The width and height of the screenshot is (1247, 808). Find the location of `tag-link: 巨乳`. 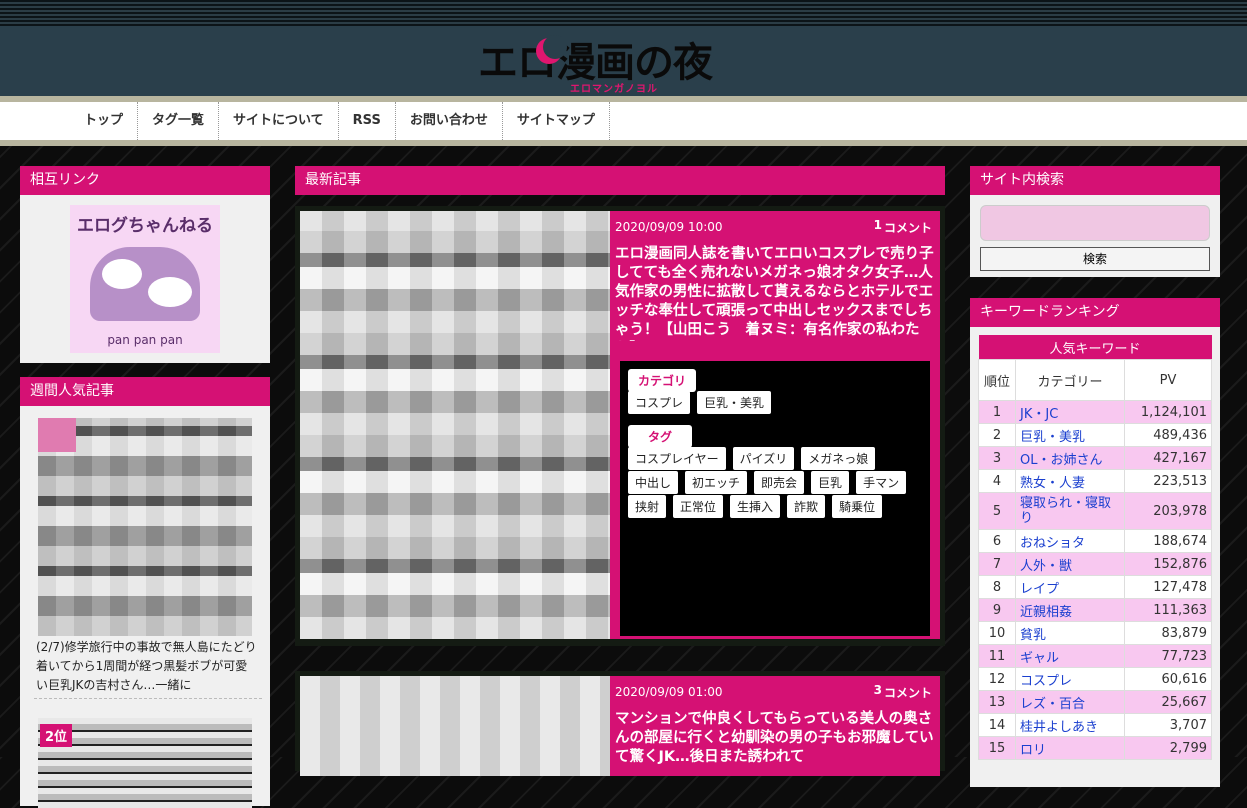

tag-link: 巨乳 is located at coordinates (830, 482).